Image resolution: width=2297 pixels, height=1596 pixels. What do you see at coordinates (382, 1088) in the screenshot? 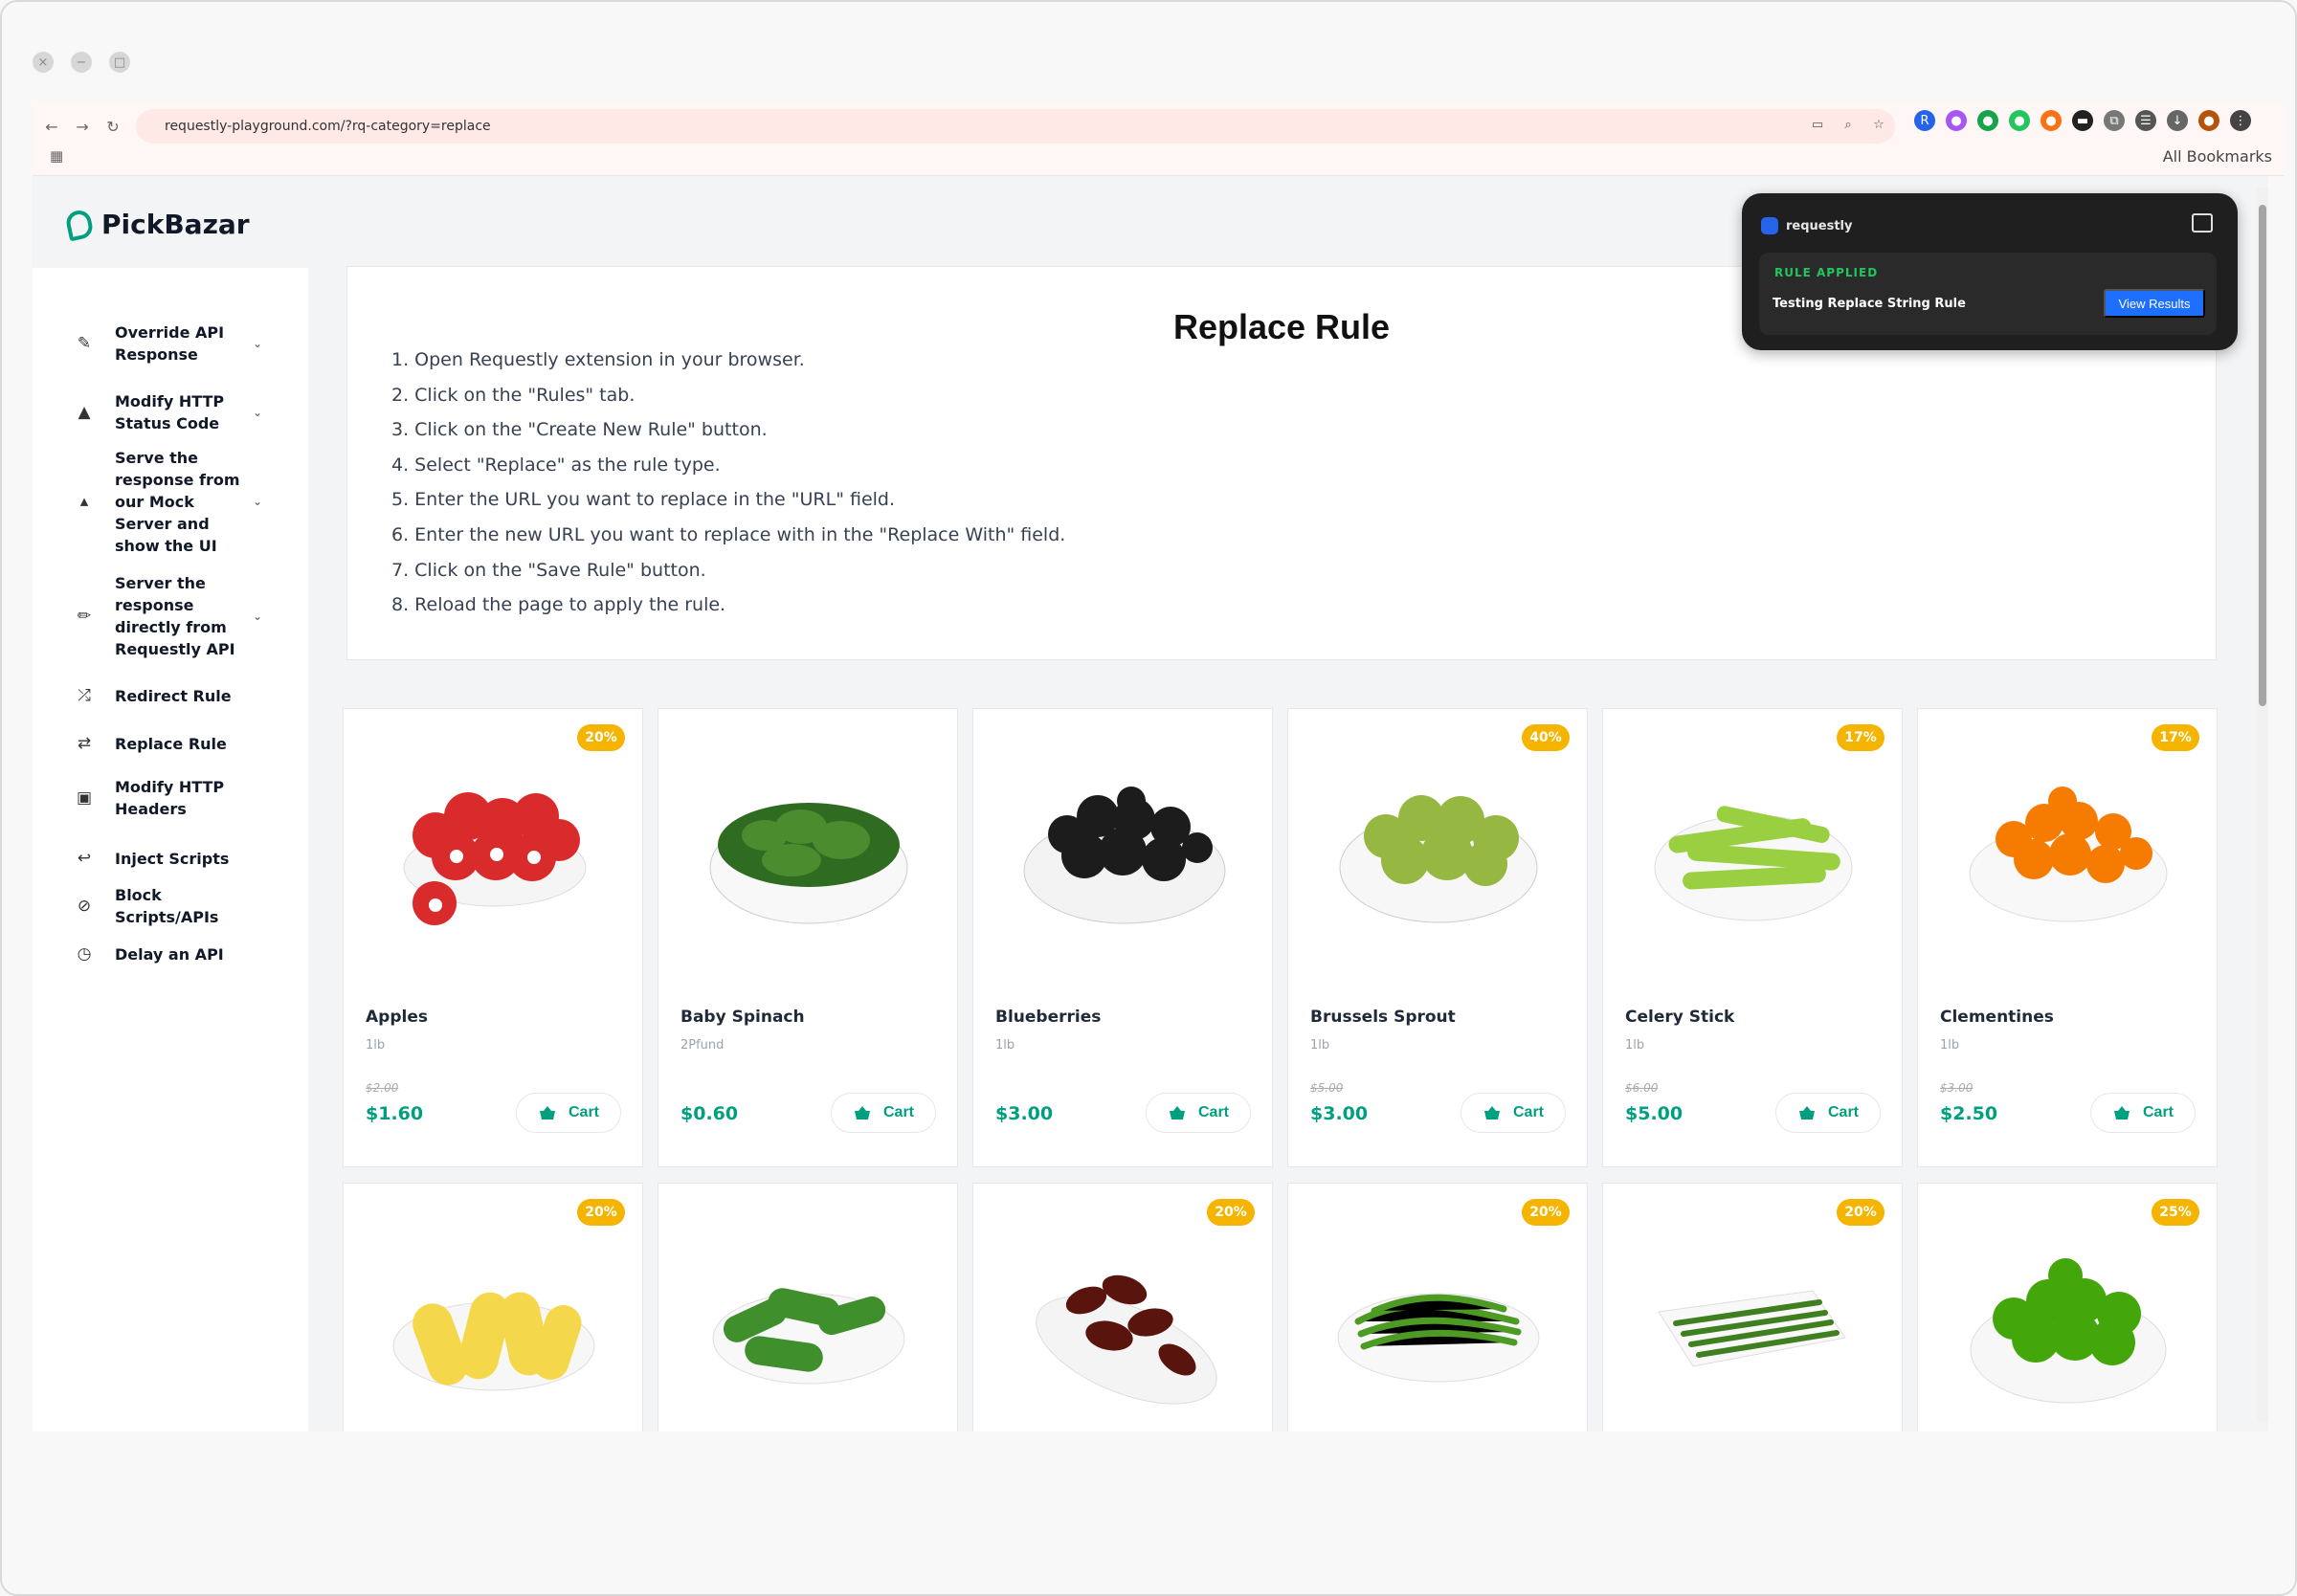
I see `original-price: $2.00` at bounding box center [382, 1088].